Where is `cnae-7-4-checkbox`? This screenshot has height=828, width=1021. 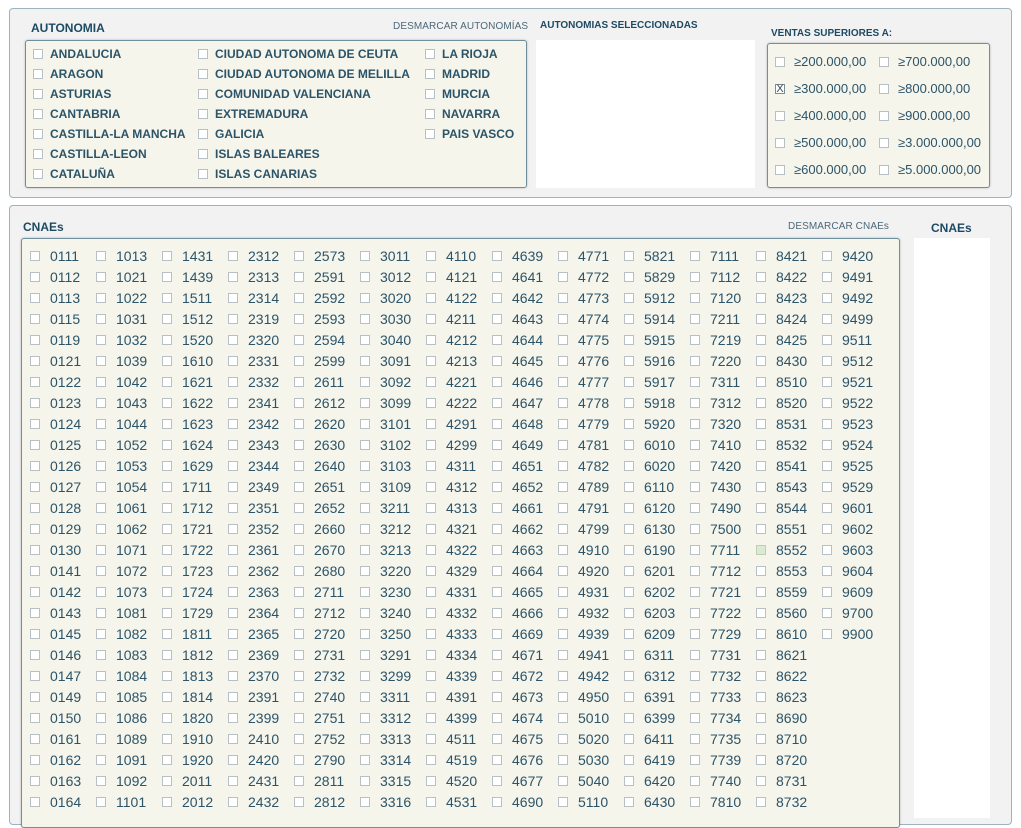 cnae-7-4-checkbox is located at coordinates (497, 340).